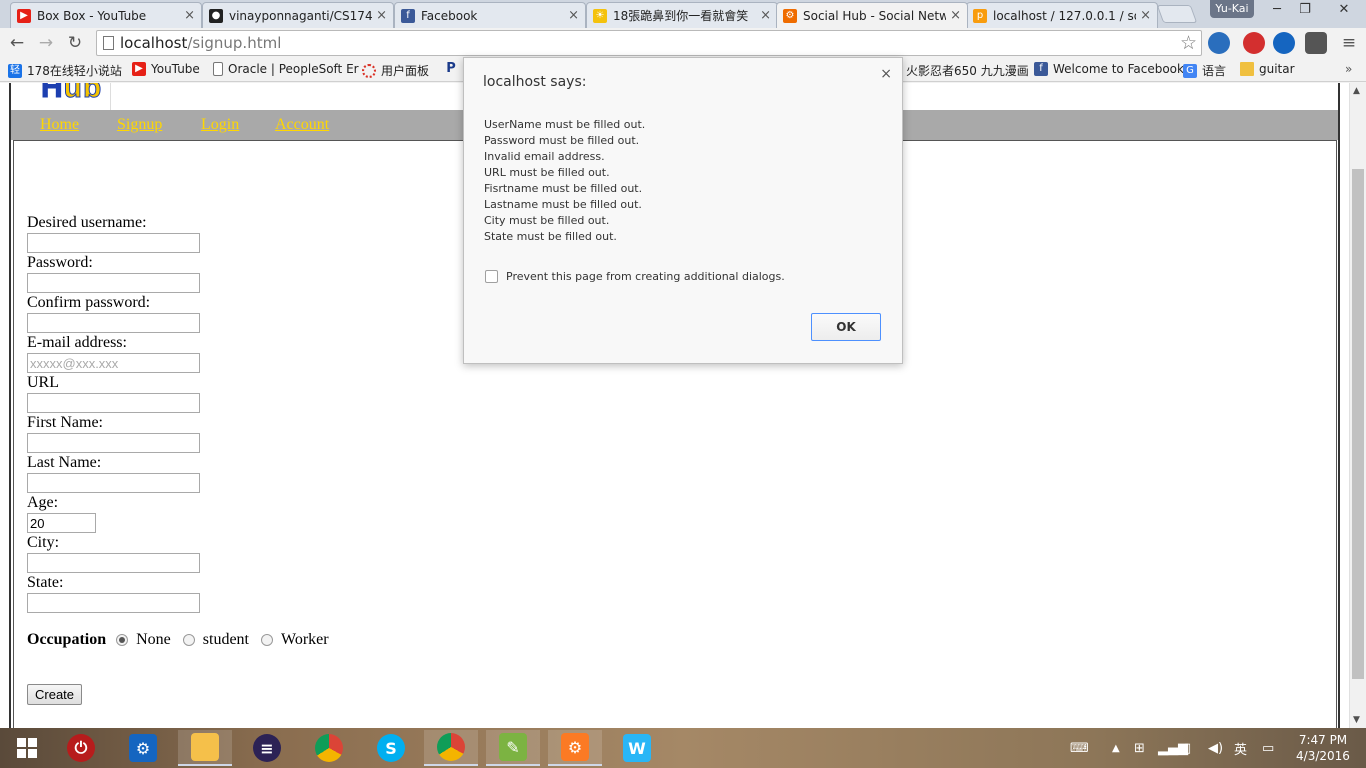 Image resolution: width=1366 pixels, height=768 pixels. Describe the element at coordinates (139, 125) in the screenshot. I see `nav-signup-link: Signup` at that location.